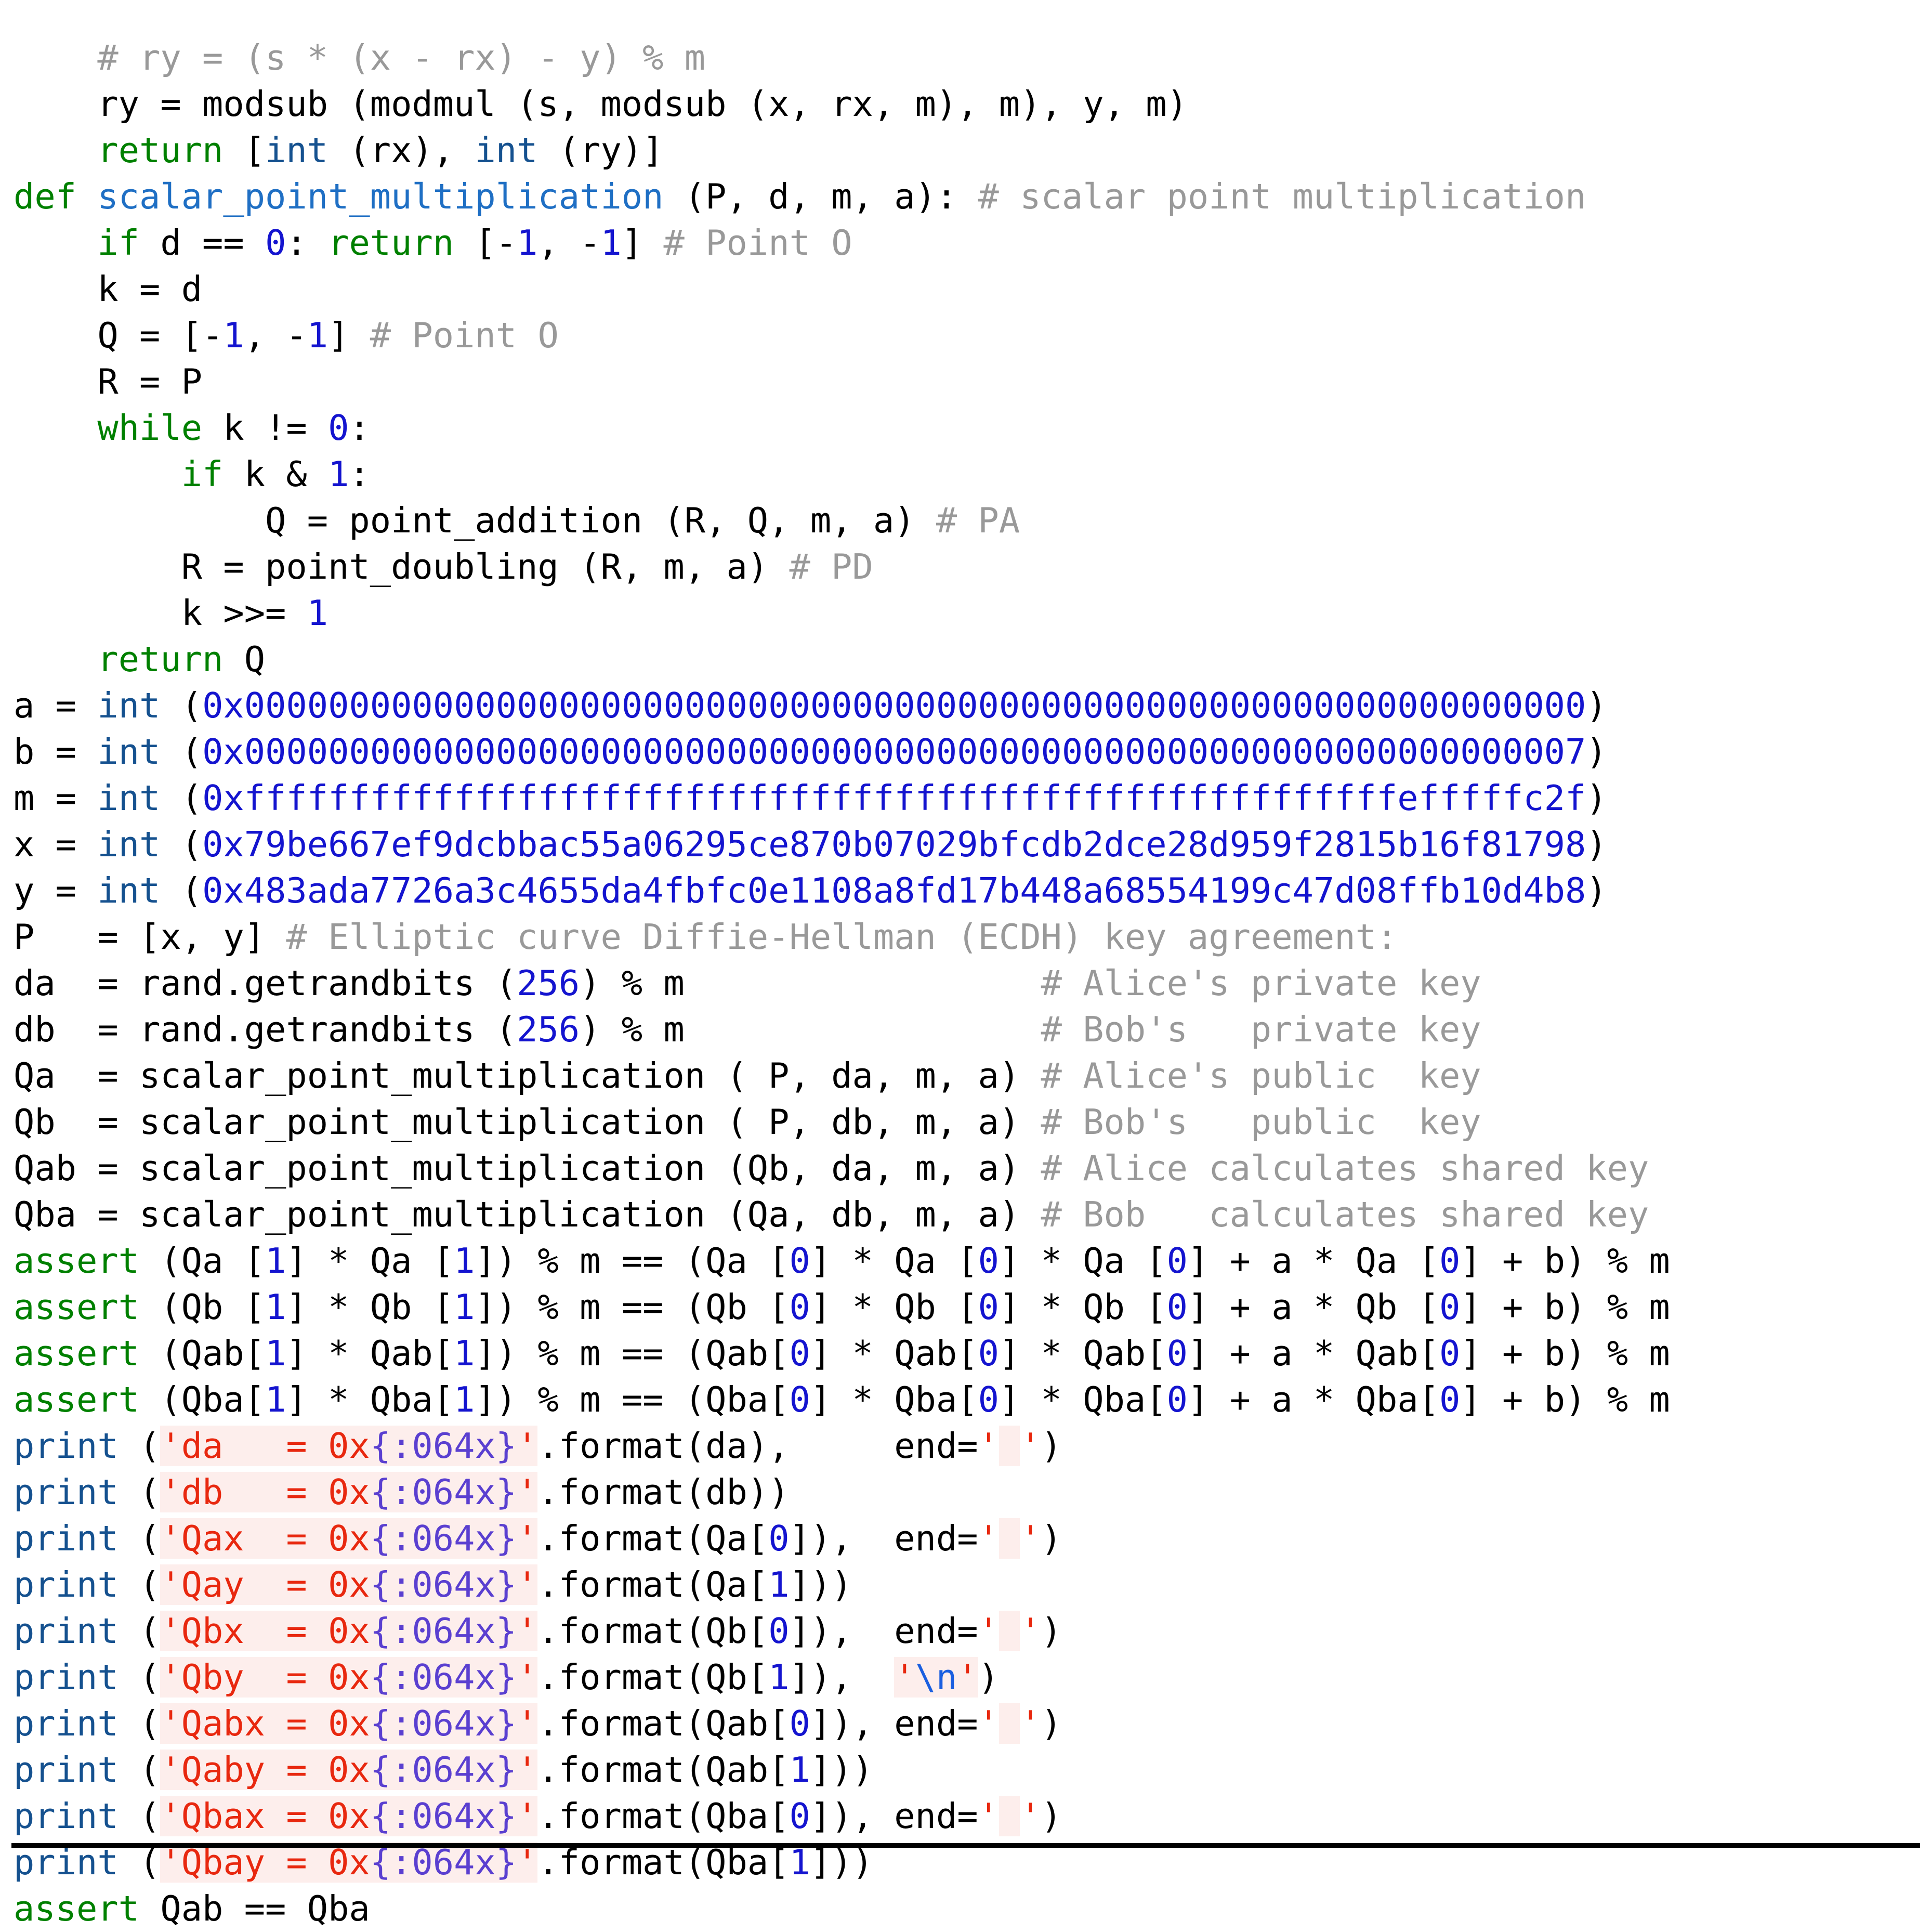 Image resolution: width=1931 pixels, height=1932 pixels. Describe the element at coordinates (475, 243) in the screenshot. I see `code-line: if d == 0: return [-1, -1] # Point O` at that location.